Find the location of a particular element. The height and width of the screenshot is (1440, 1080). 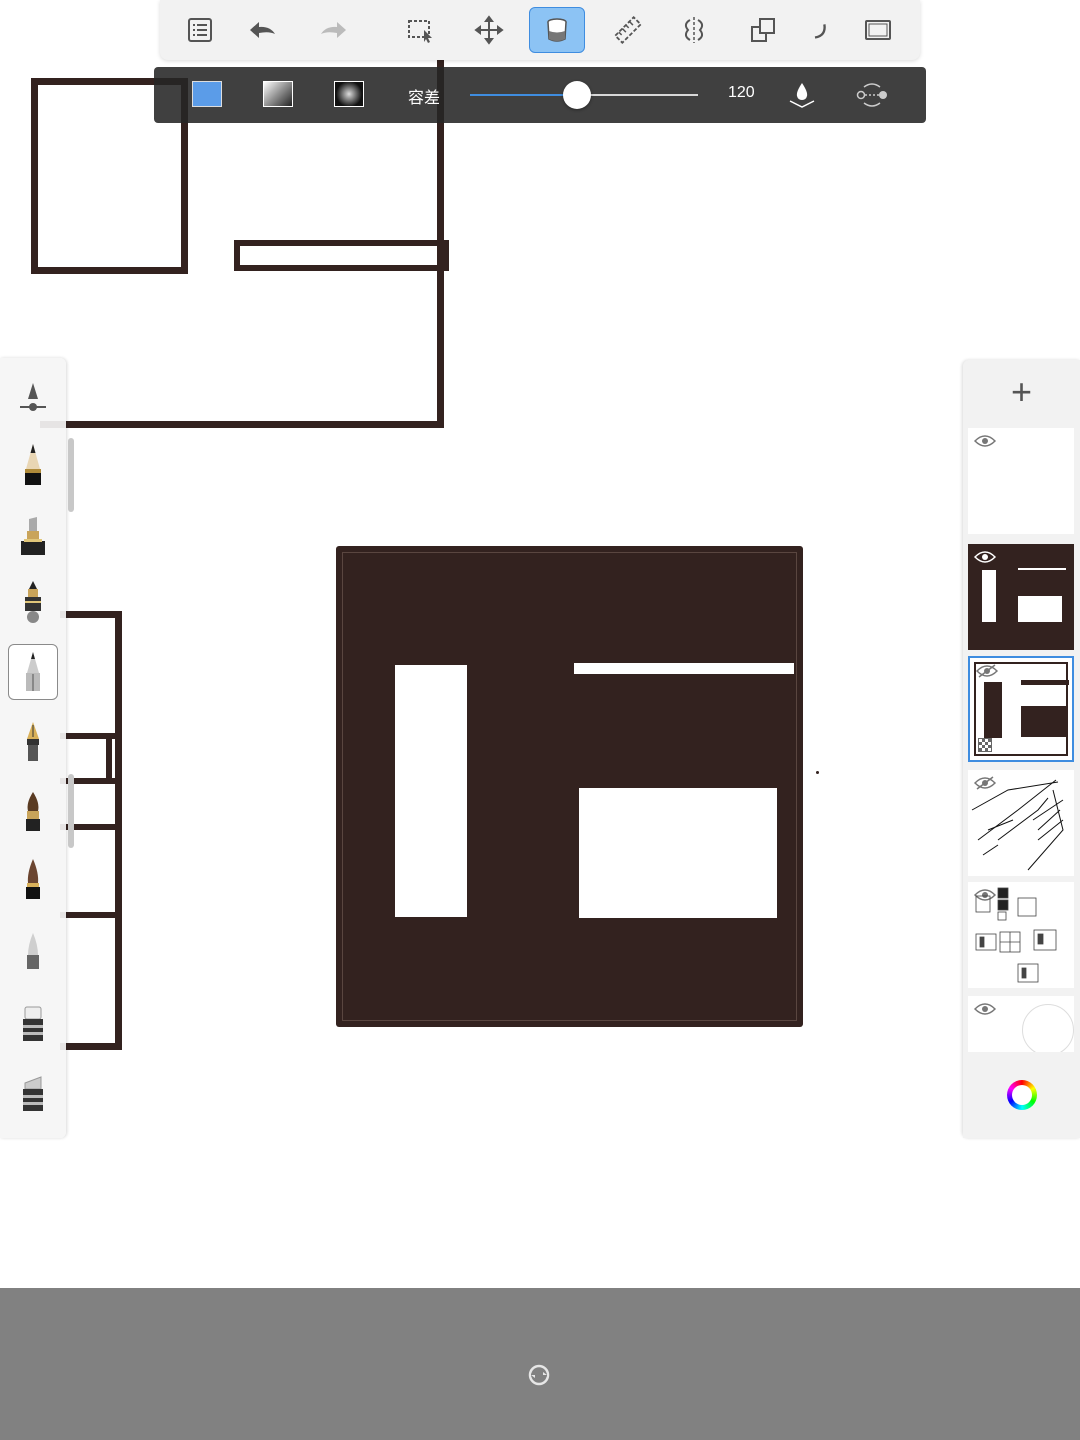

fountain-pen-brush is located at coordinates (33, 742).